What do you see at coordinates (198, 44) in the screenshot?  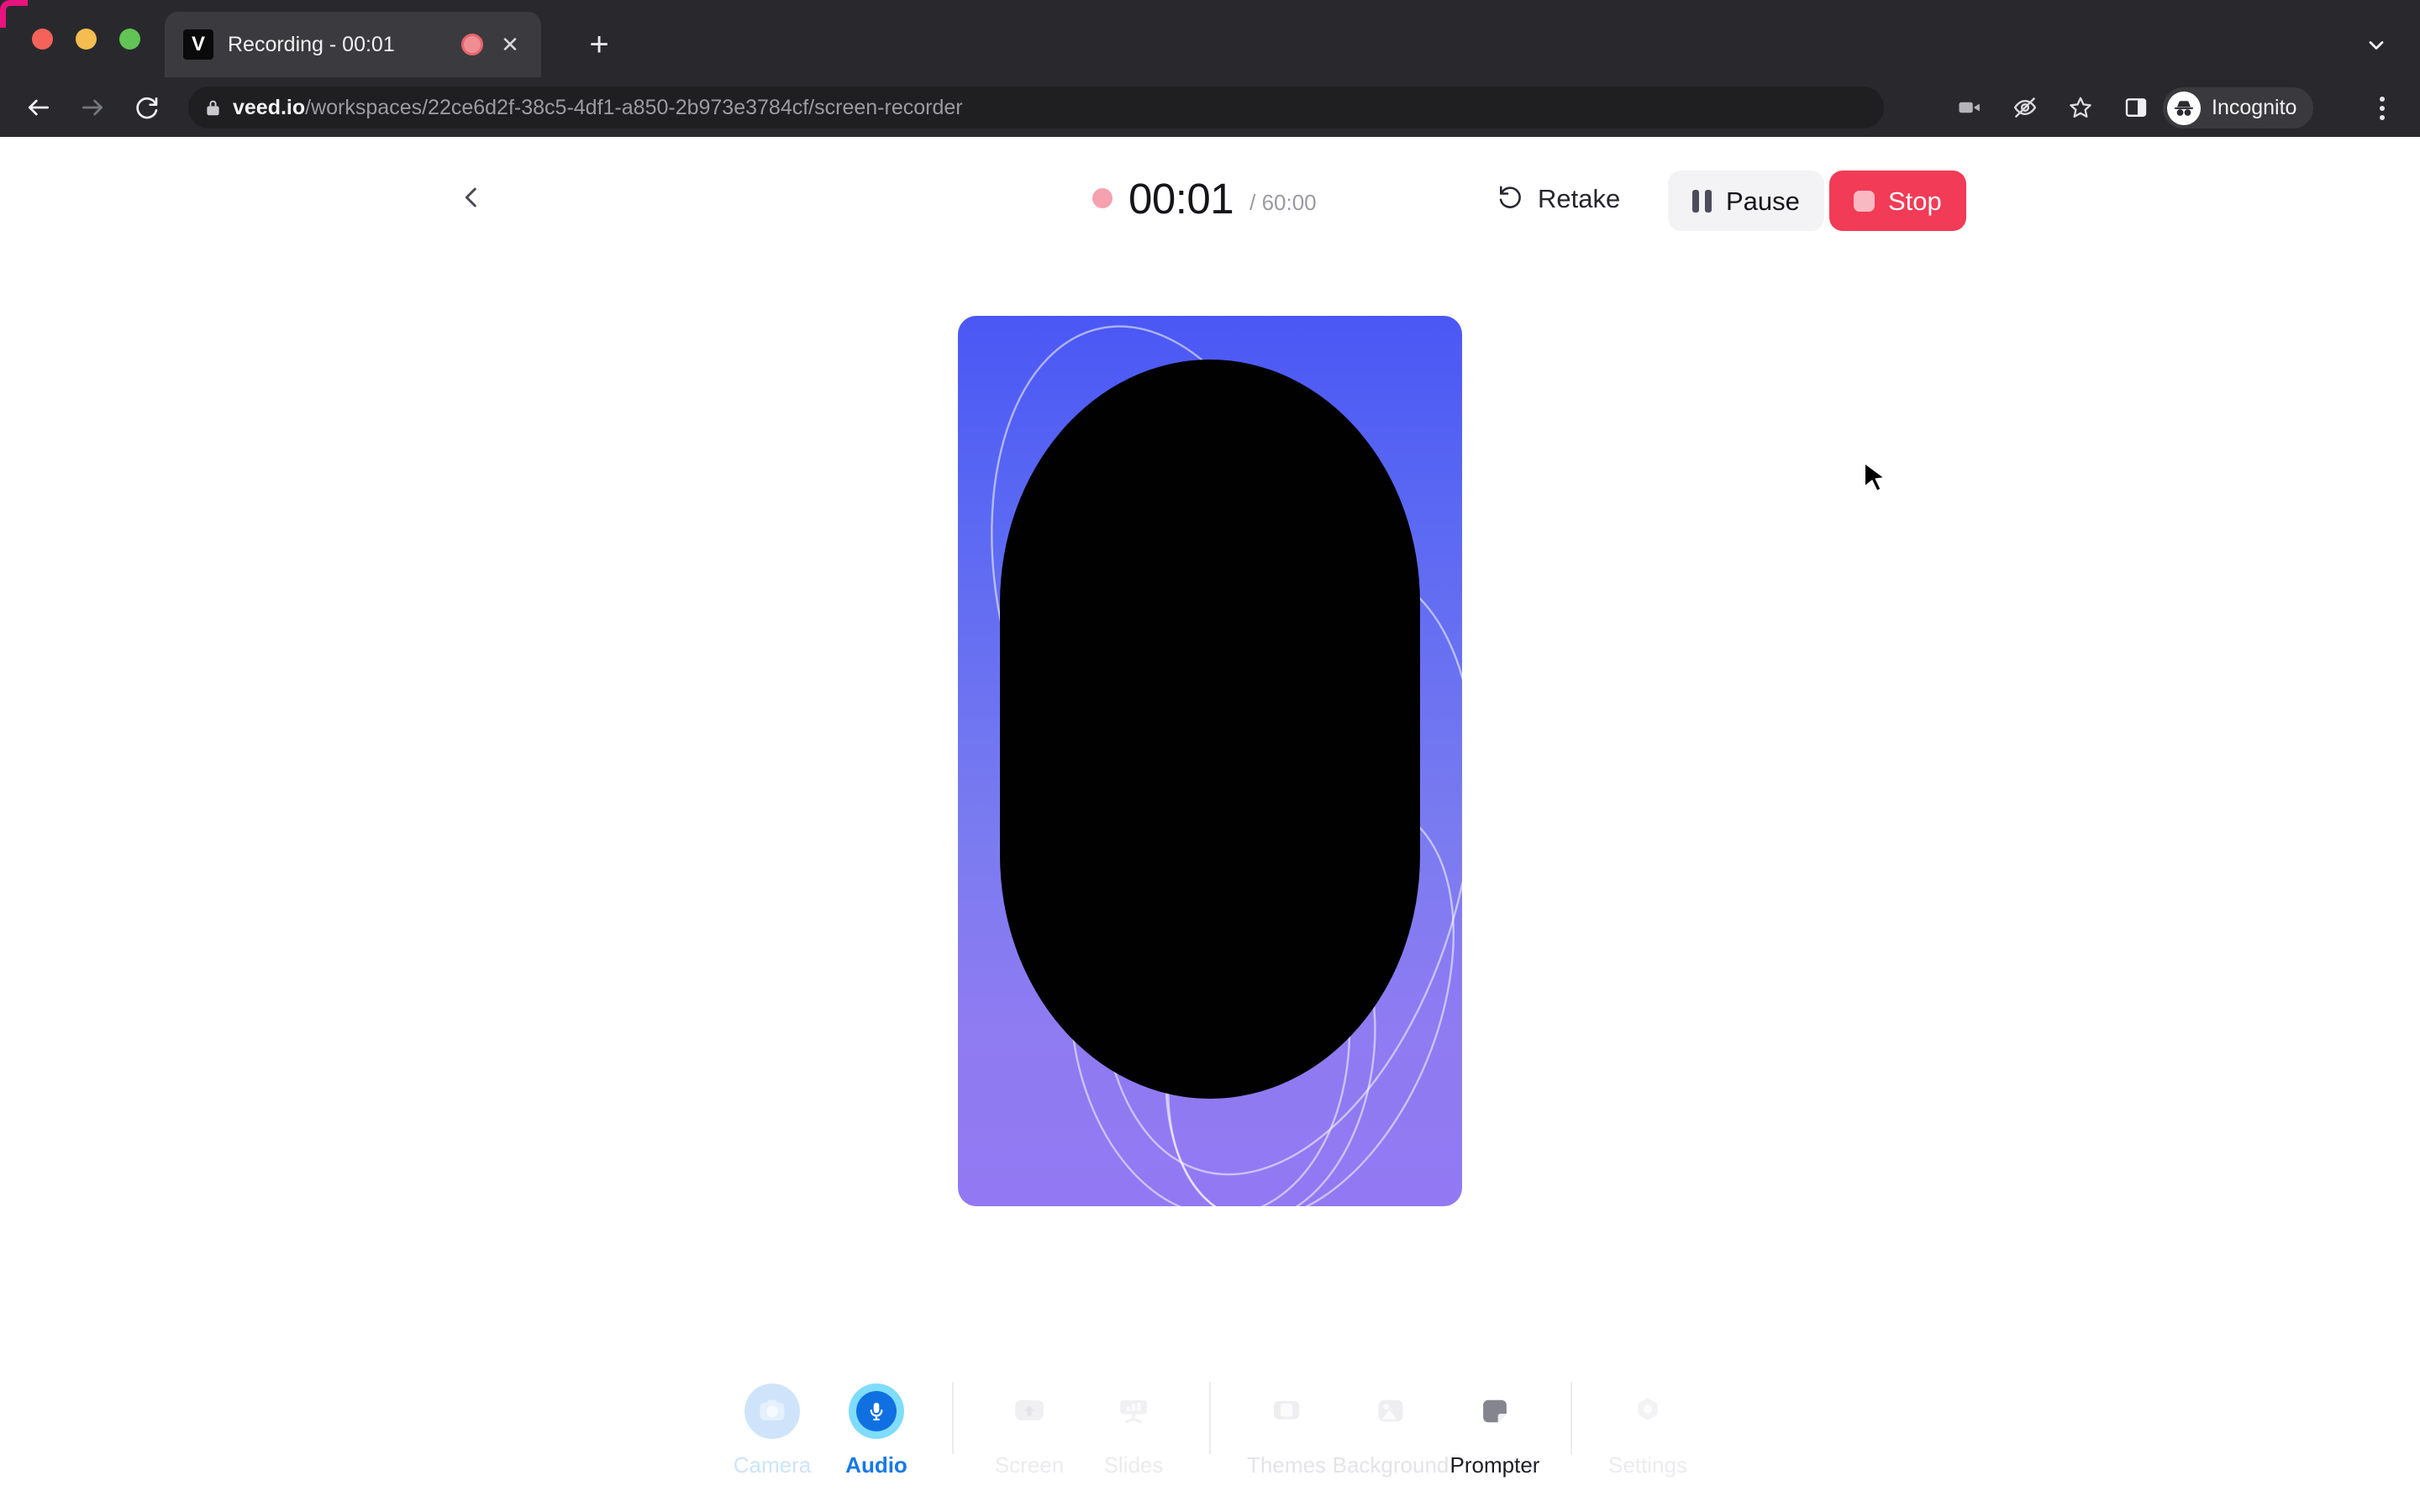 I see `veed-favicon-icon: V` at bounding box center [198, 44].